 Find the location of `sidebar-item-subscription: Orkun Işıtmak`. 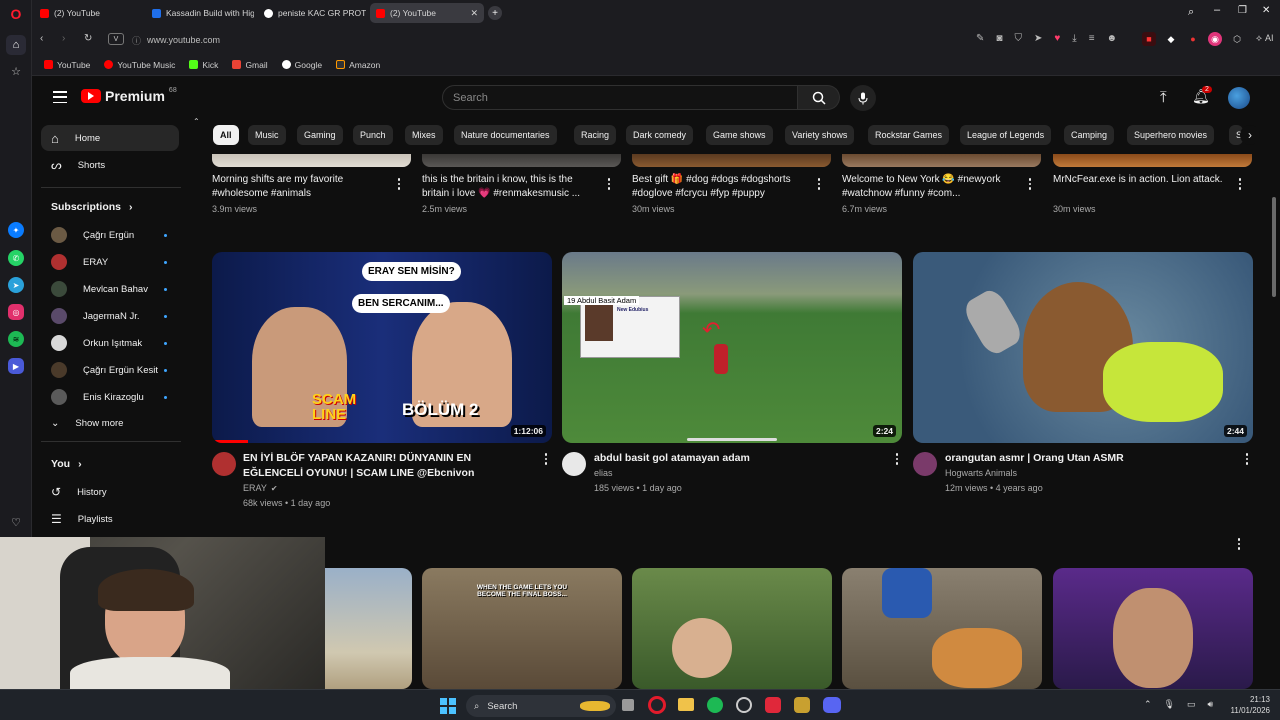

sidebar-item-subscription: Orkun Işıtmak is located at coordinates (110, 343).